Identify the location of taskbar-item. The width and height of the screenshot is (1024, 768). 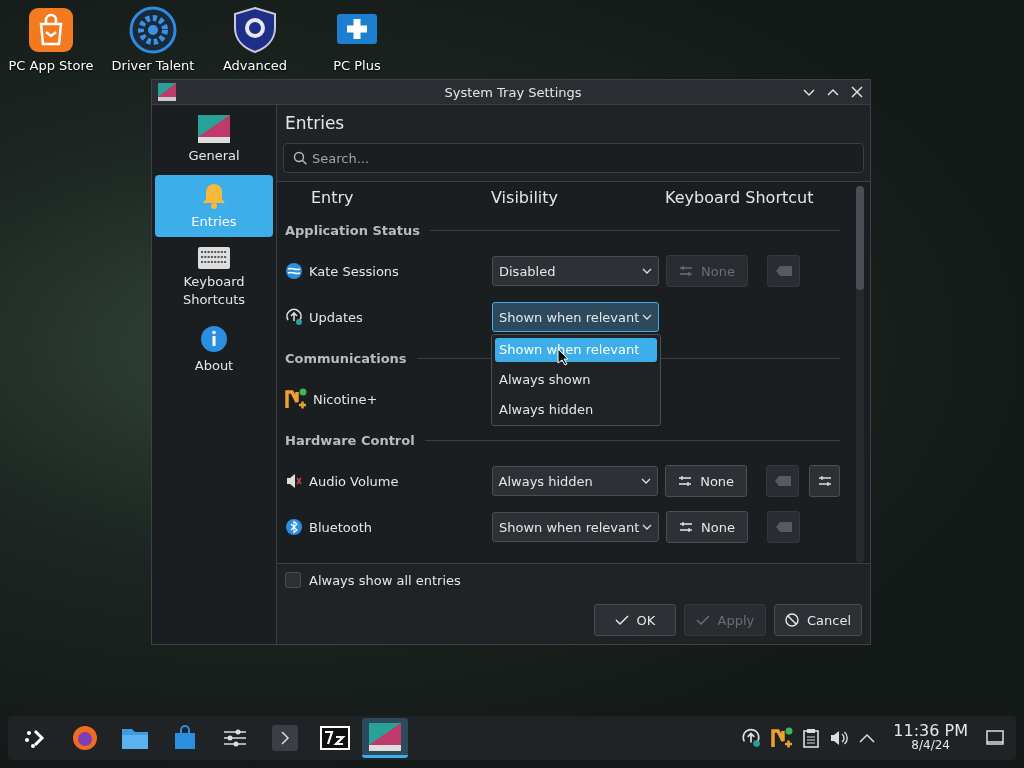
(385, 738).